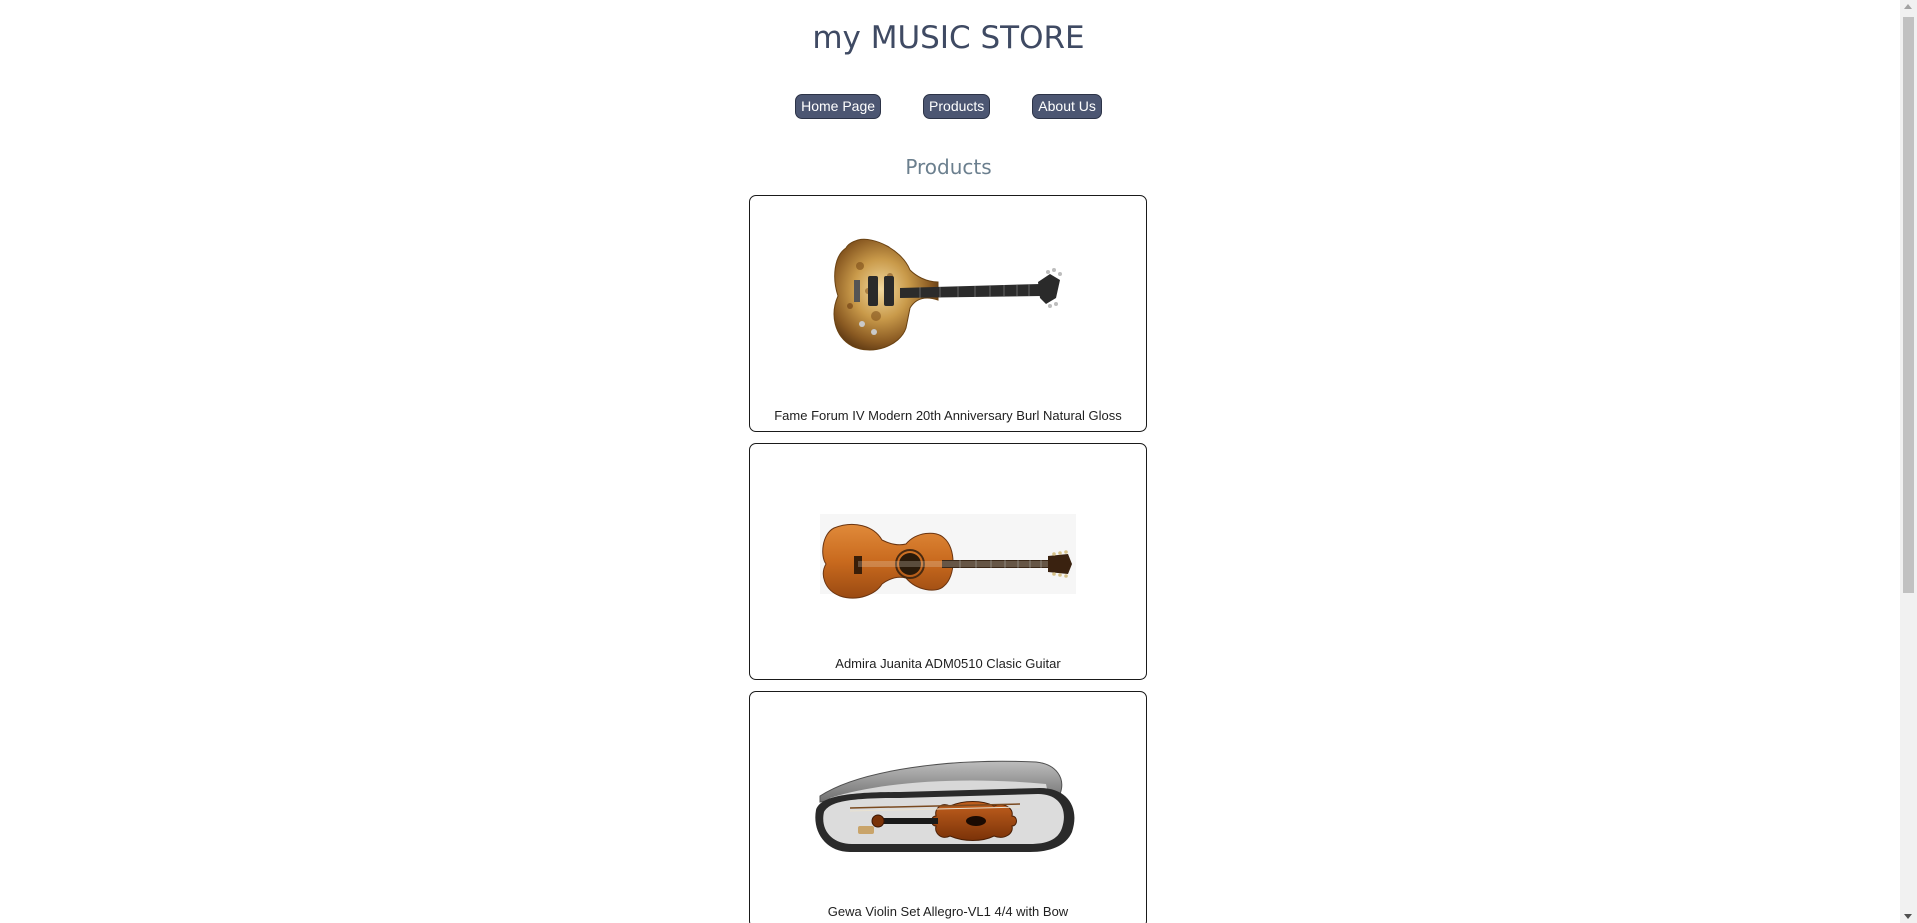  I want to click on product-name: Gewa Violin Set Allegro-VL1 4/4 with Bow, so click(948, 911).